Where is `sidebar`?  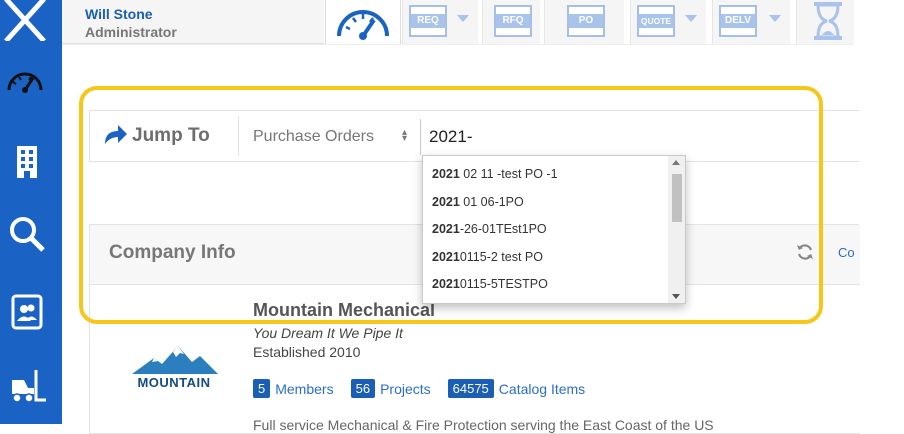 sidebar is located at coordinates (31, 212).